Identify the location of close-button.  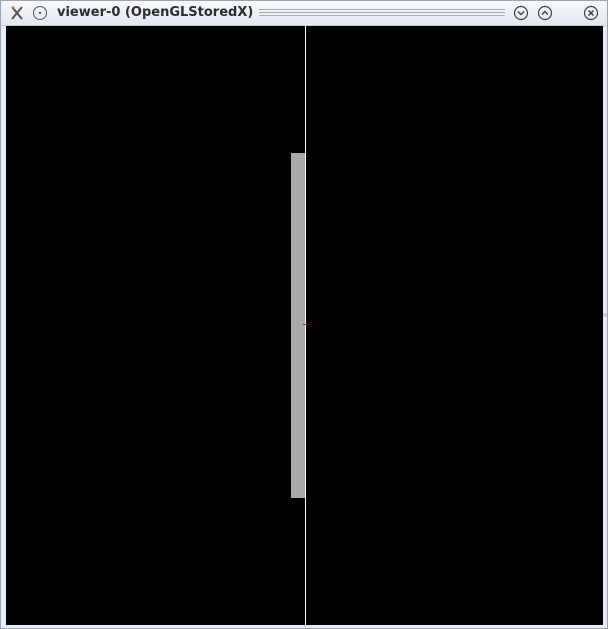
(591, 13).